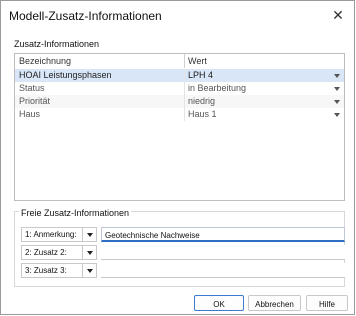 This screenshot has height=316, width=356. What do you see at coordinates (179, 88) in the screenshot?
I see `table-row: Status in Bearbeitung` at bounding box center [179, 88].